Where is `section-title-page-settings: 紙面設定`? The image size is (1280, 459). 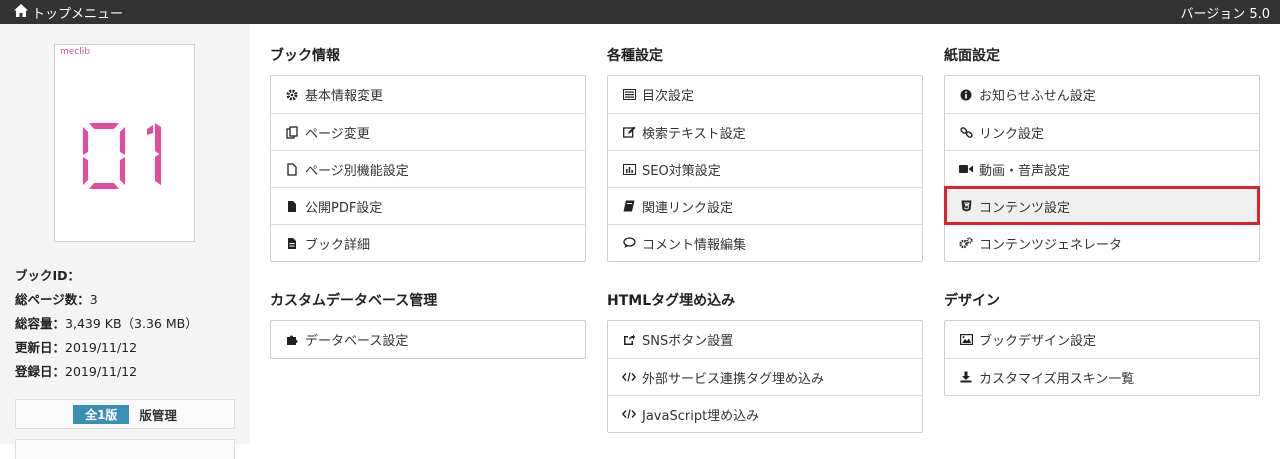 section-title-page-settings: 紙面設定 is located at coordinates (972, 56).